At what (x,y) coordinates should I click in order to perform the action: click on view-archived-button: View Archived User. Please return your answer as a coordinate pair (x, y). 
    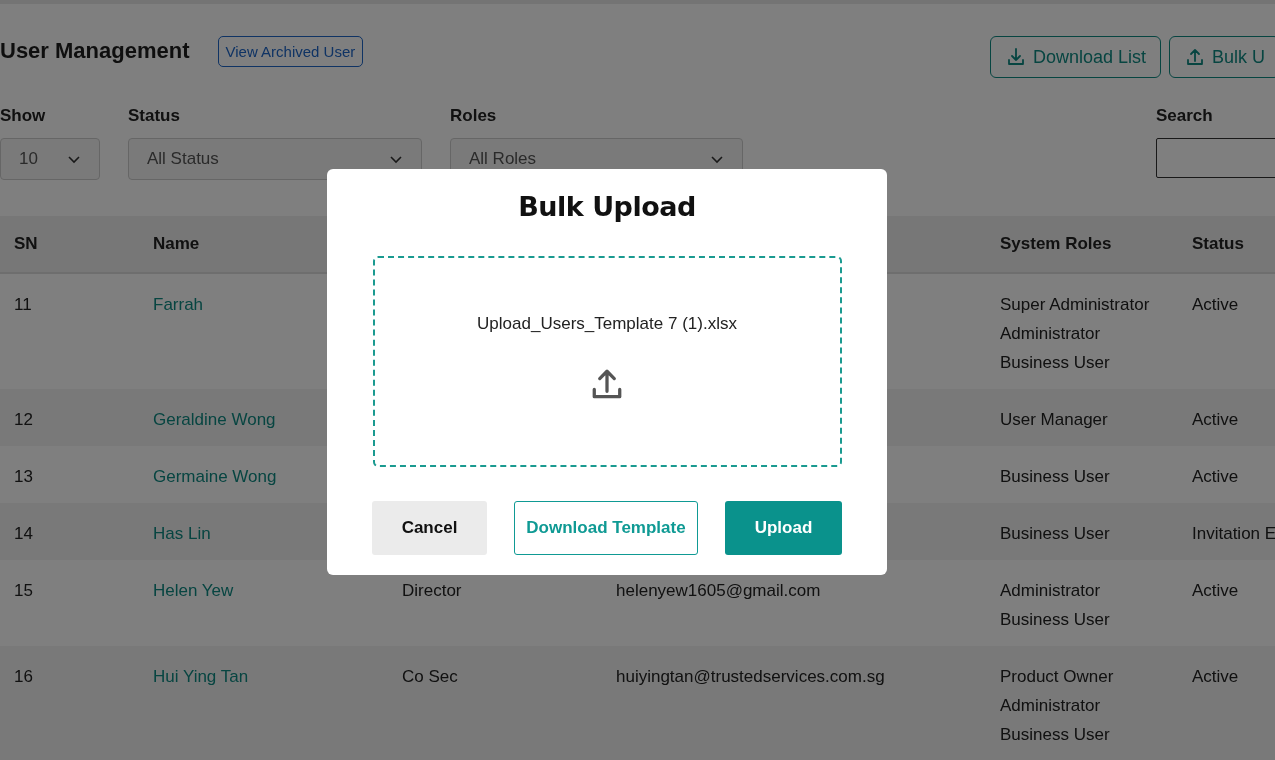
    Looking at the image, I should click on (290, 51).